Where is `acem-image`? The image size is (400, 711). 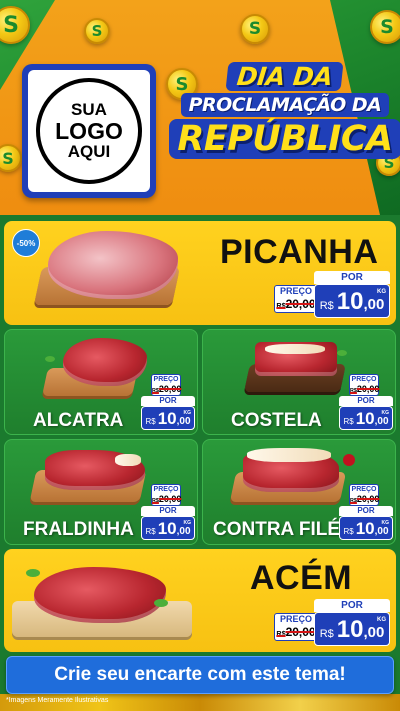
acem-image is located at coordinates (100, 595).